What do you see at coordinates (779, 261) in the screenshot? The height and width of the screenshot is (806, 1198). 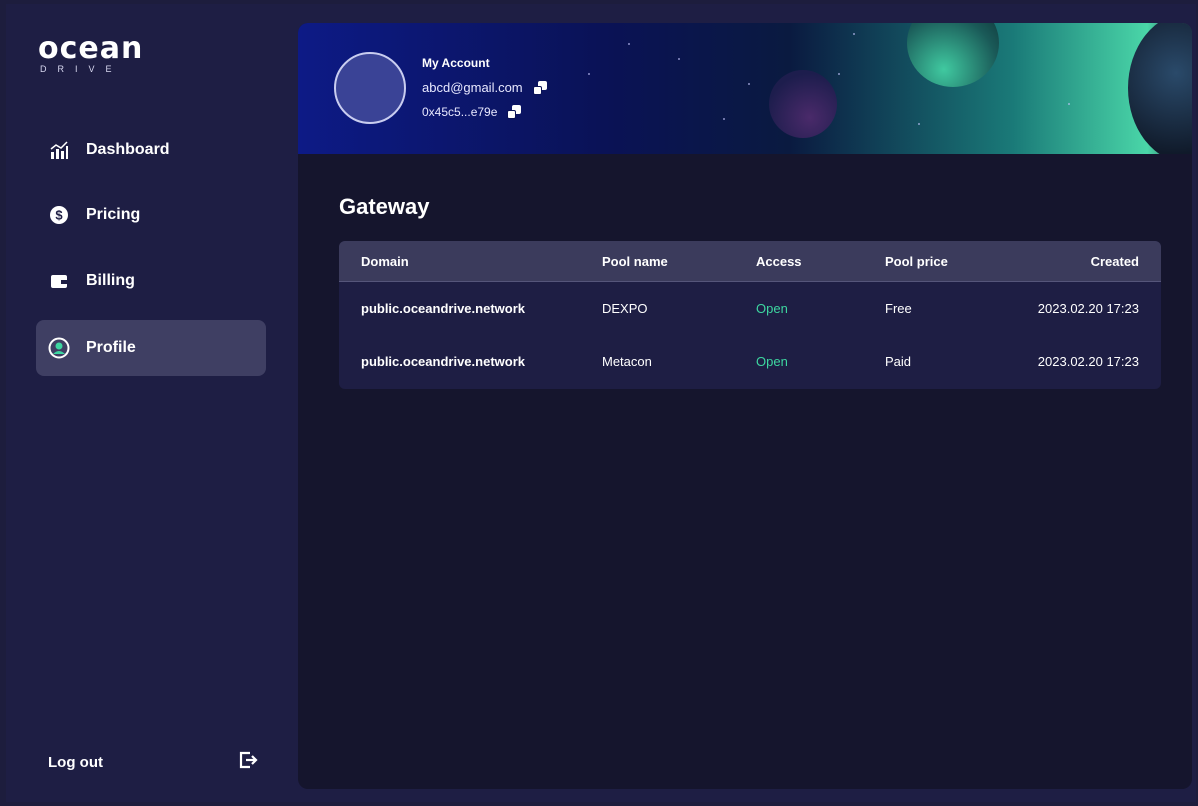 I see `column-header-access: Access` at bounding box center [779, 261].